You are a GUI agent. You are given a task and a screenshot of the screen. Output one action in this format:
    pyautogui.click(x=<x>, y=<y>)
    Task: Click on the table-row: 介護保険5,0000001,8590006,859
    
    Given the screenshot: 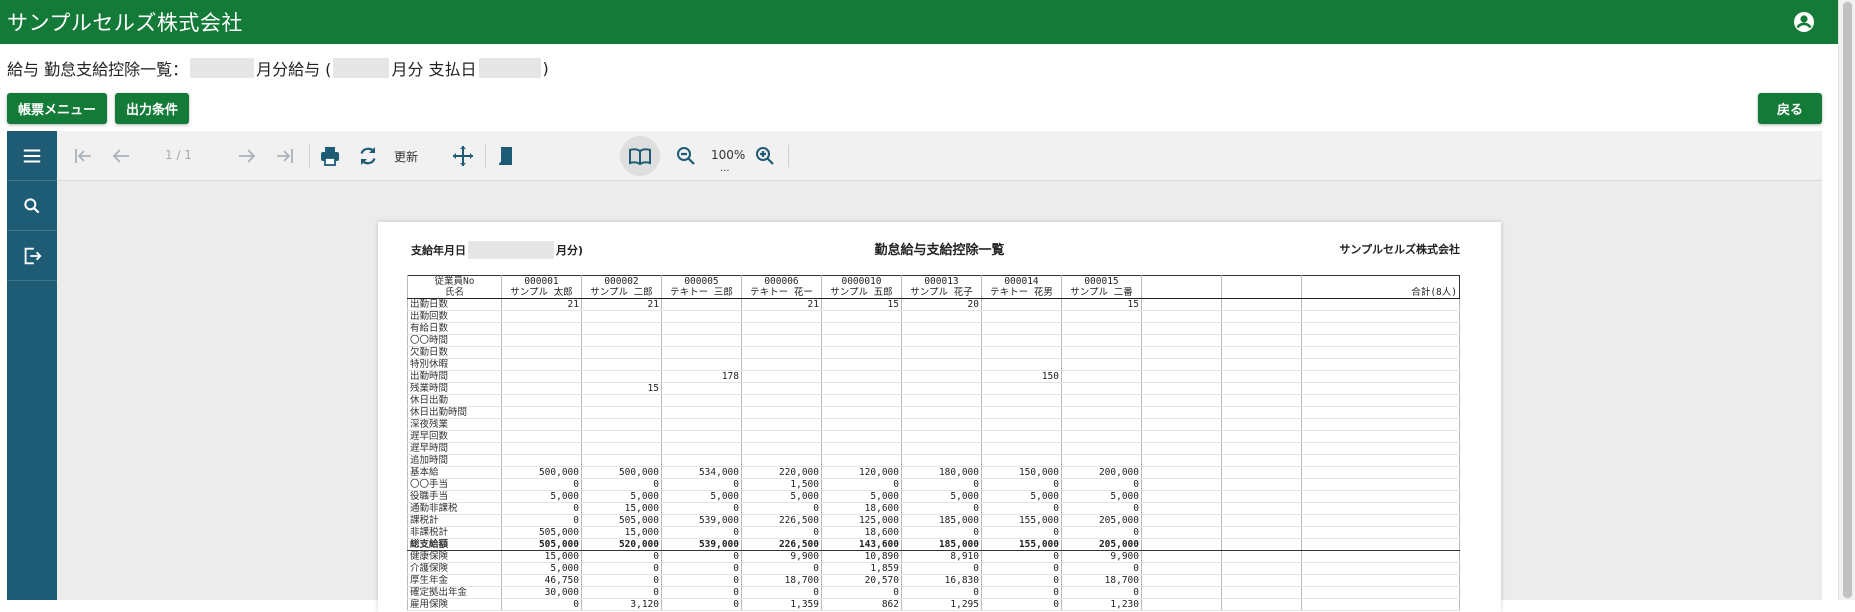 What is the action you would take?
    pyautogui.click(x=933, y=569)
    